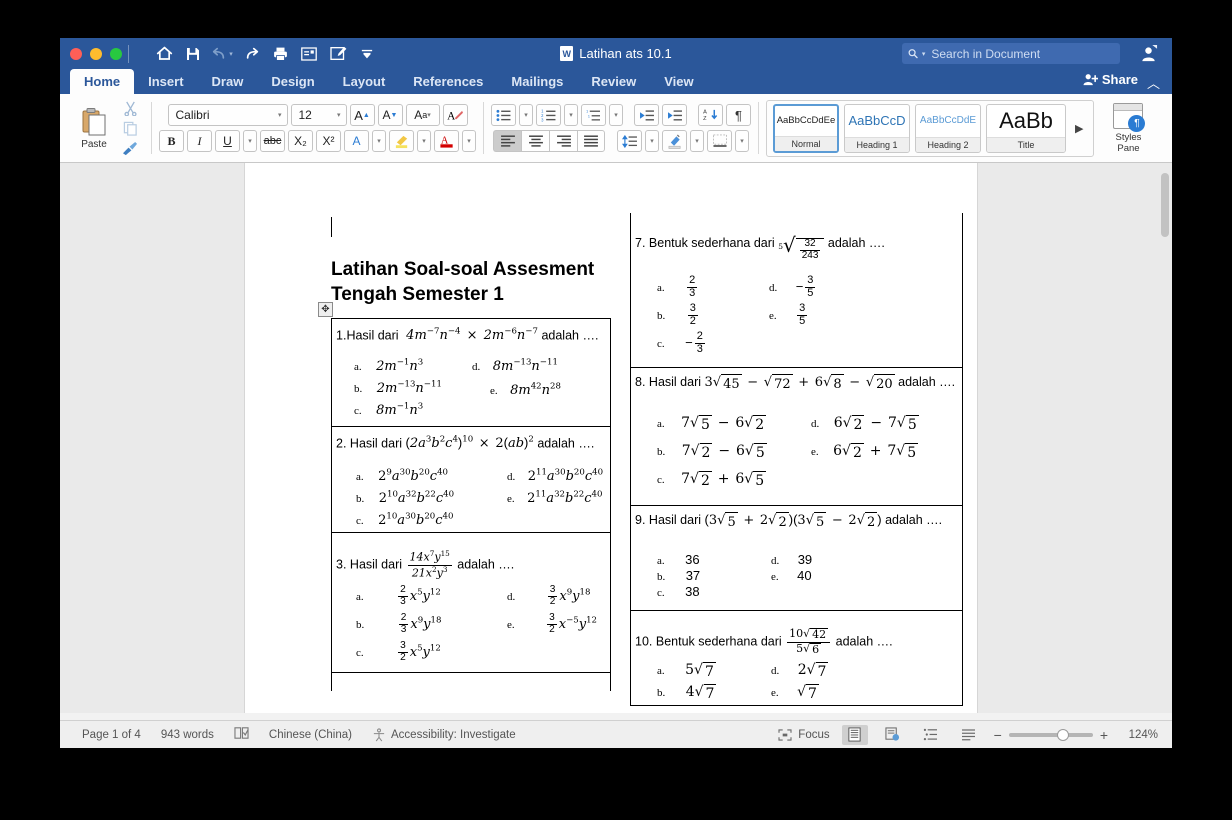 The width and height of the screenshot is (1232, 820). What do you see at coordinates (877, 128) in the screenshot?
I see `style-card-heading1: AaBbCcD Heading 1` at bounding box center [877, 128].